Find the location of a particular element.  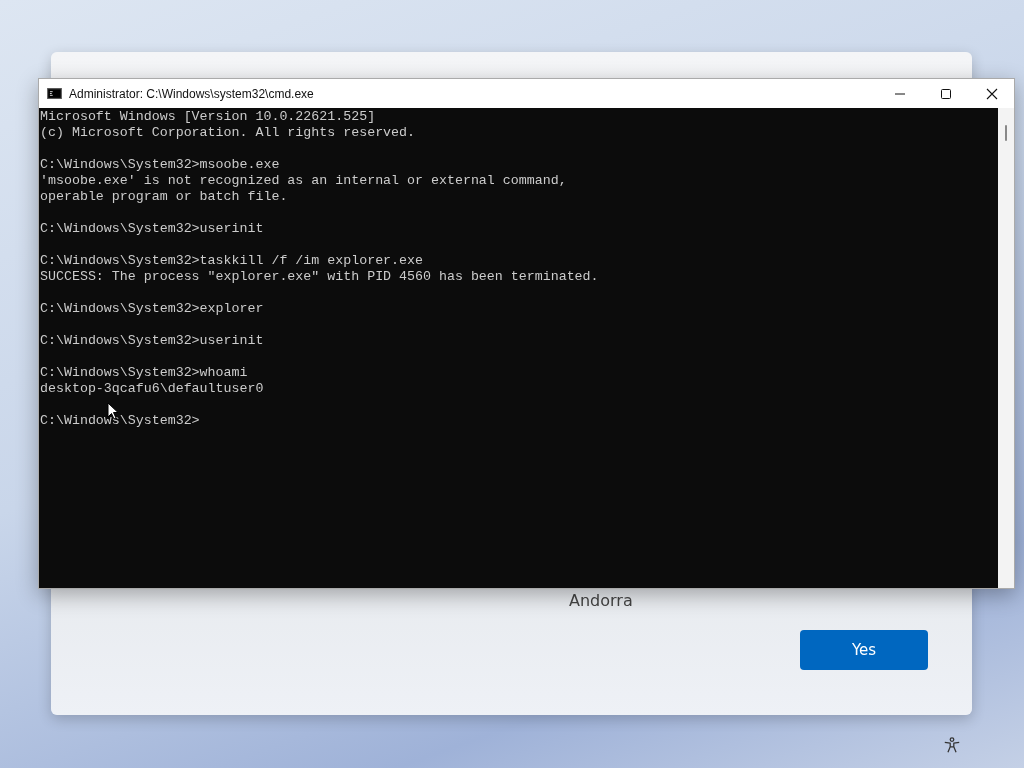

console-line: 'msoobe.exe' is not recognized as an internal or external command, is located at coordinates (303, 181).